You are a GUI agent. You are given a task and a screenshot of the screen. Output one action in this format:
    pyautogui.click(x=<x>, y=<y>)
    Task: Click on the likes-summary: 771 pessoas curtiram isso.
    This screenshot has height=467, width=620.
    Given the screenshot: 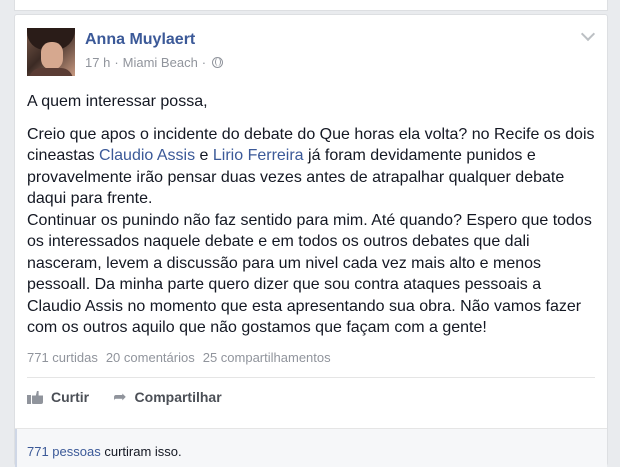 What is the action you would take?
    pyautogui.click(x=104, y=451)
    